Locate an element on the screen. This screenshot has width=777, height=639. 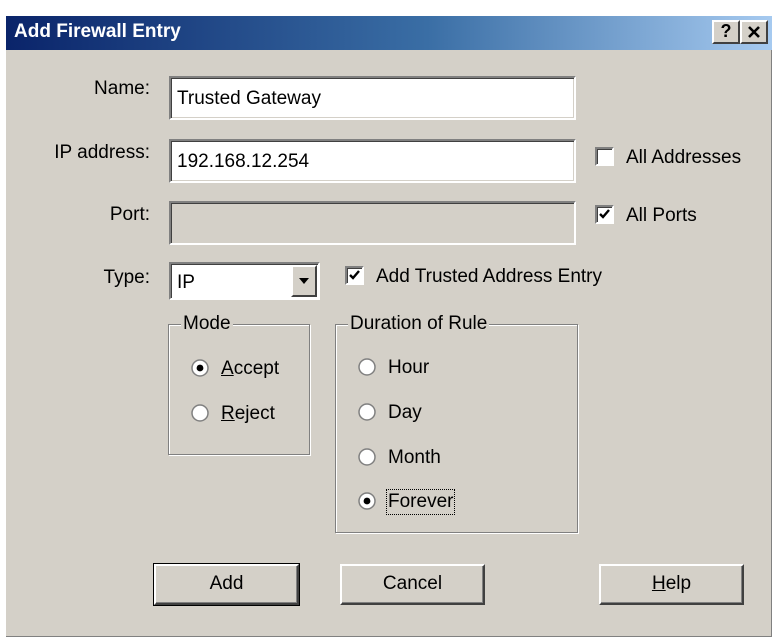
chevron-down-icon is located at coordinates (304, 281).